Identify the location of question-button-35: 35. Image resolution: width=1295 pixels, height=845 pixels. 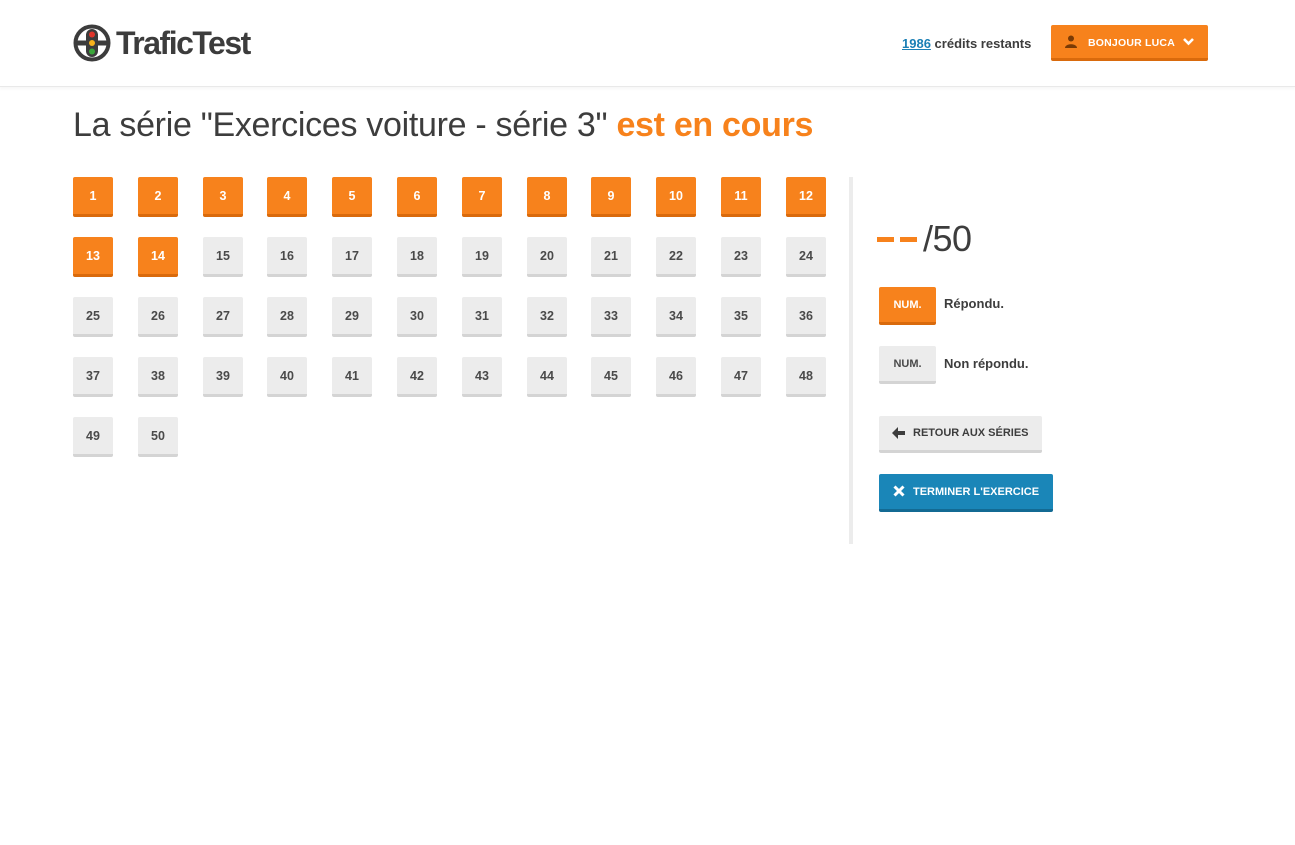
(741, 317).